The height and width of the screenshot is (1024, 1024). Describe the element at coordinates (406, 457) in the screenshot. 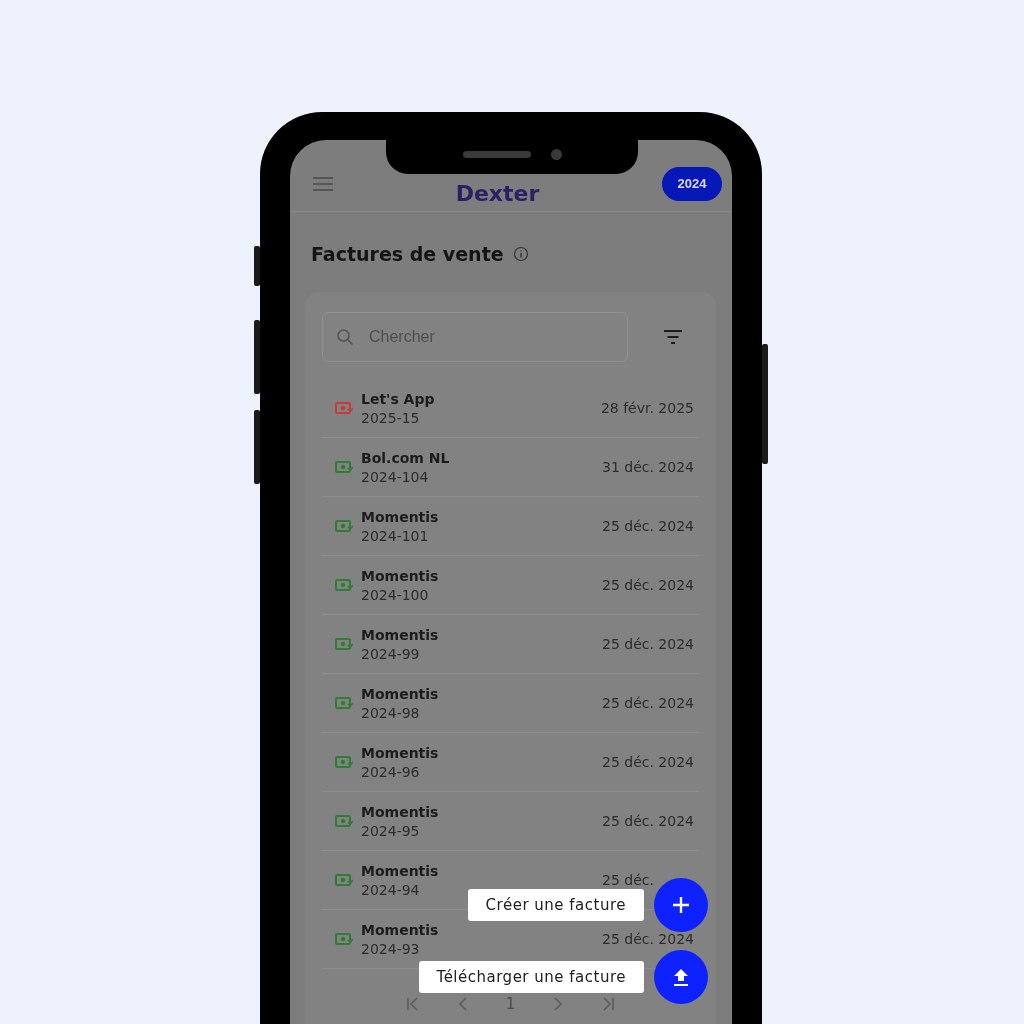

I see `client-name: Bol.com NL` at that location.